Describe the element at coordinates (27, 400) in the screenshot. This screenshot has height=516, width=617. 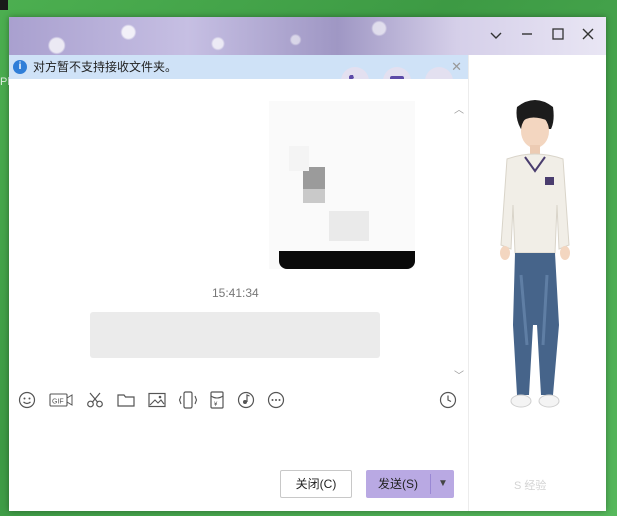
I see `emoji-icon` at that location.